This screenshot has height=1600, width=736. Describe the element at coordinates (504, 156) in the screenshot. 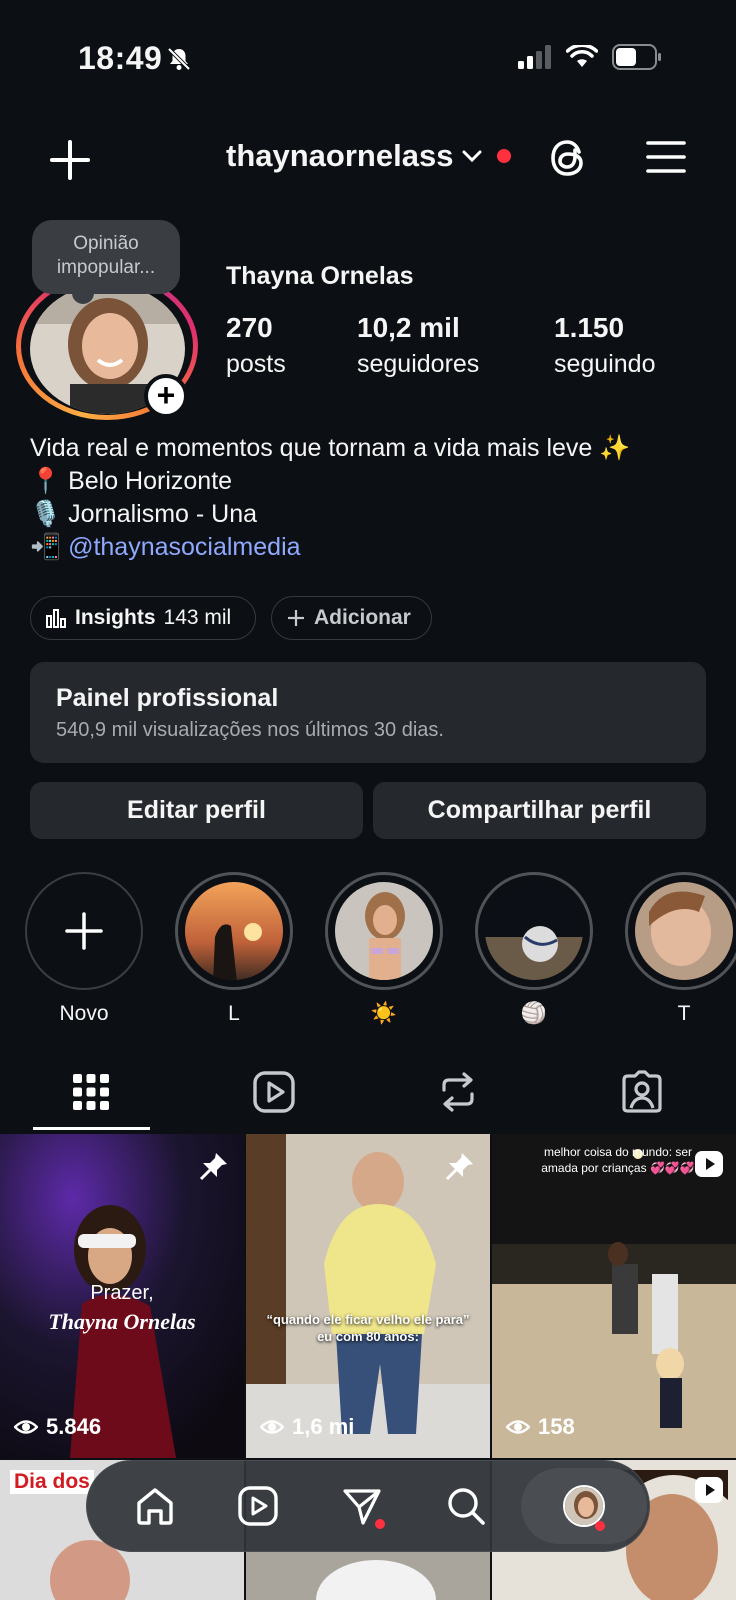

I see `notification-dot` at that location.